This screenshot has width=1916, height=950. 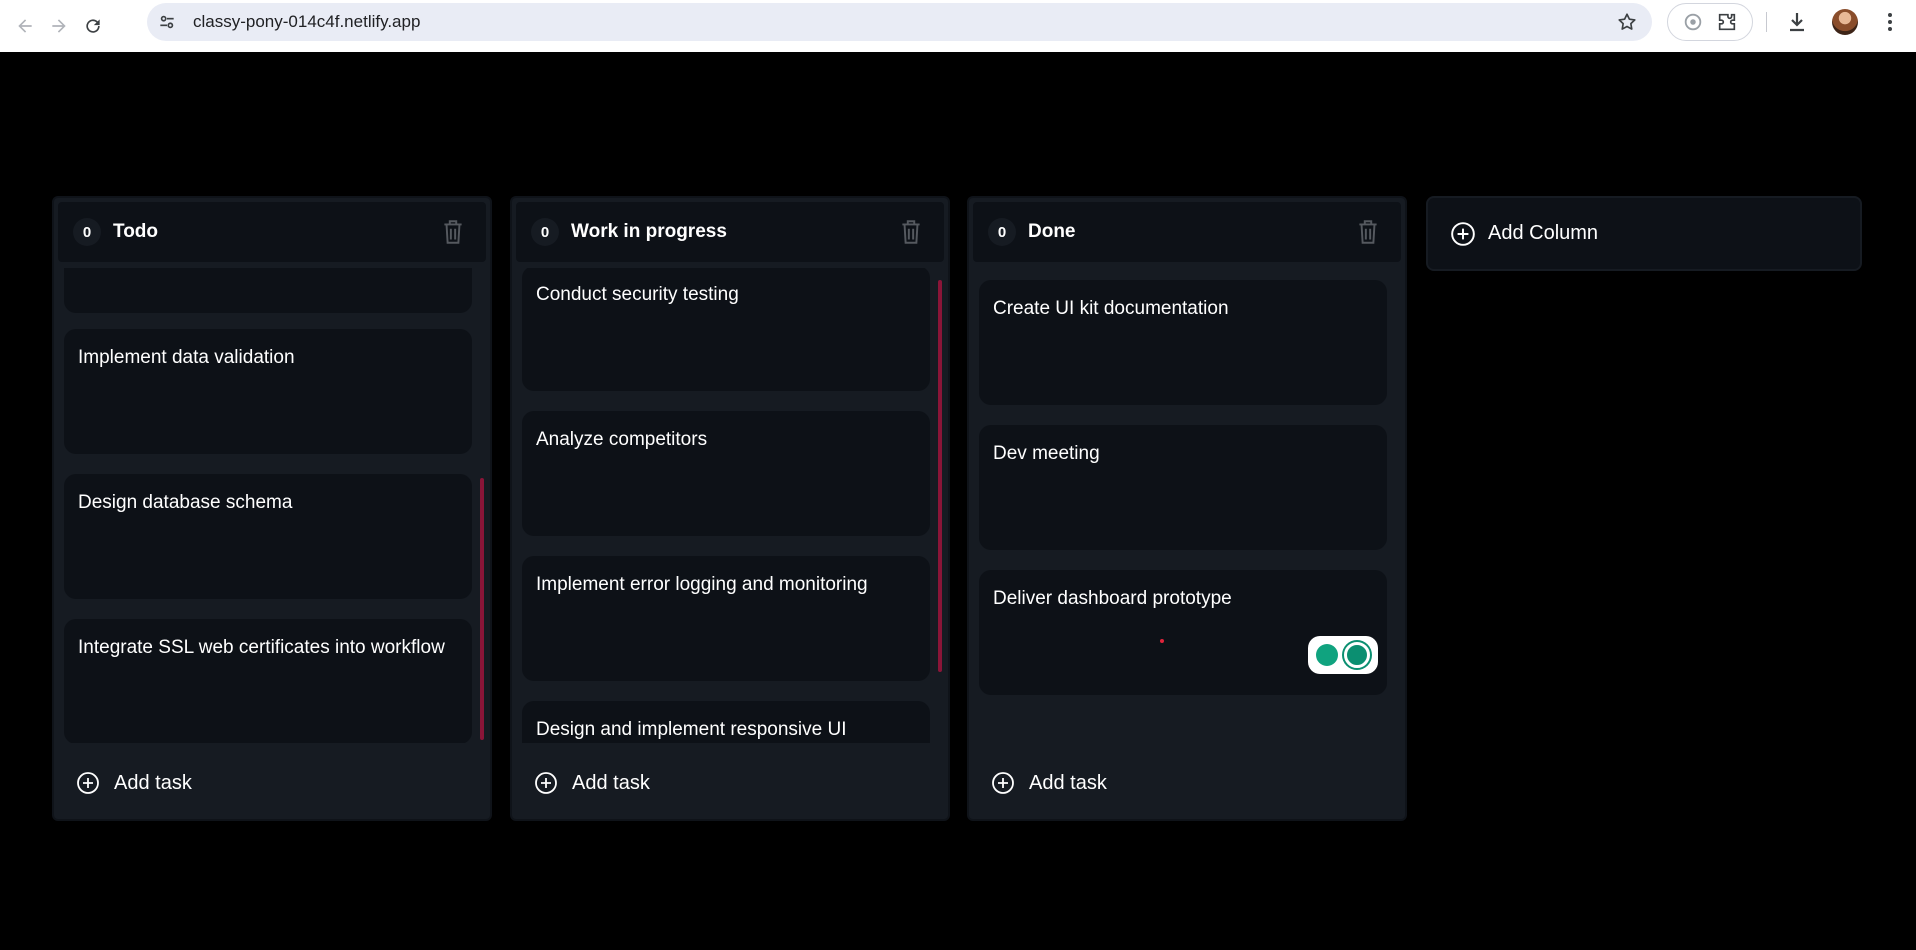 What do you see at coordinates (268, 536) in the screenshot?
I see `task-card: Design database schema` at bounding box center [268, 536].